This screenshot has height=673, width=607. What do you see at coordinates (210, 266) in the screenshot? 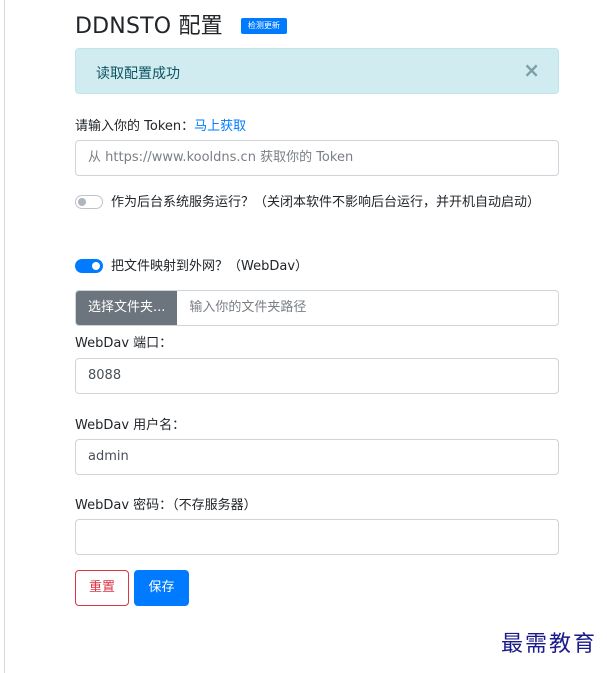
I see `webdav-map-label: 把文件映射到外网？（WebDav）` at bounding box center [210, 266].